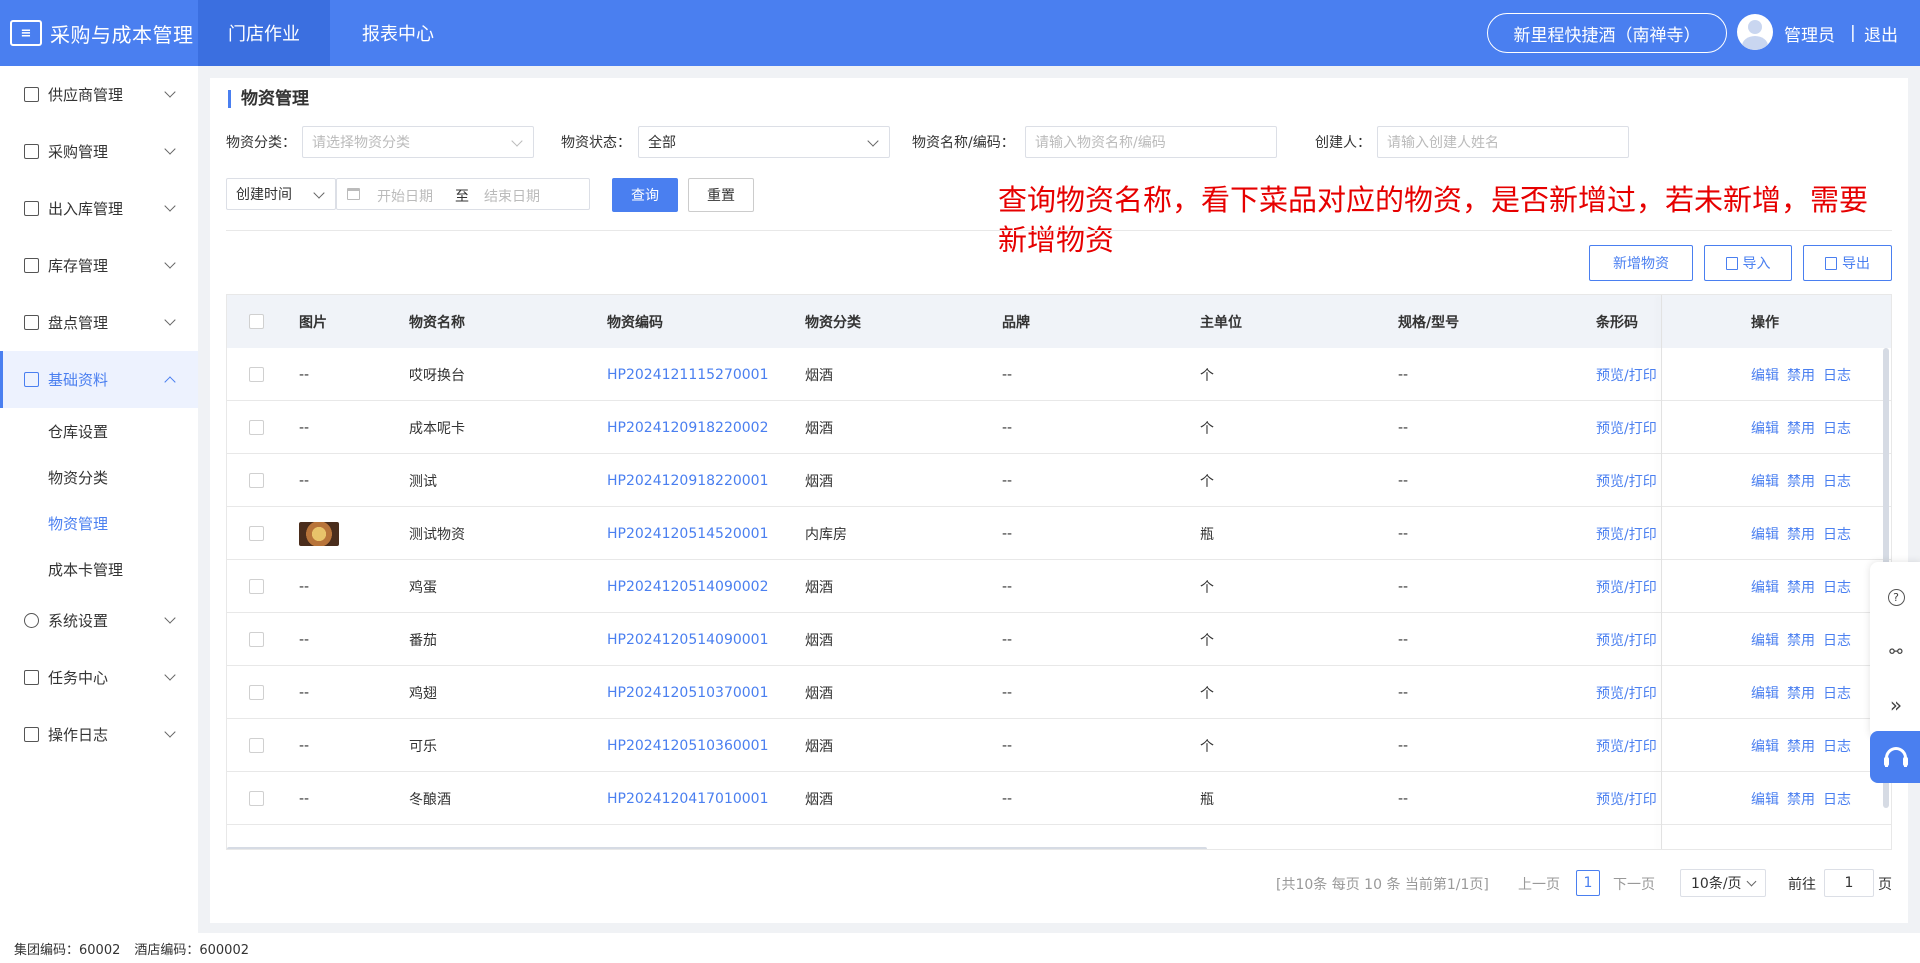 The image size is (1920, 963). What do you see at coordinates (418, 142) in the screenshot?
I see `category-select: 请选择物资分类` at bounding box center [418, 142].